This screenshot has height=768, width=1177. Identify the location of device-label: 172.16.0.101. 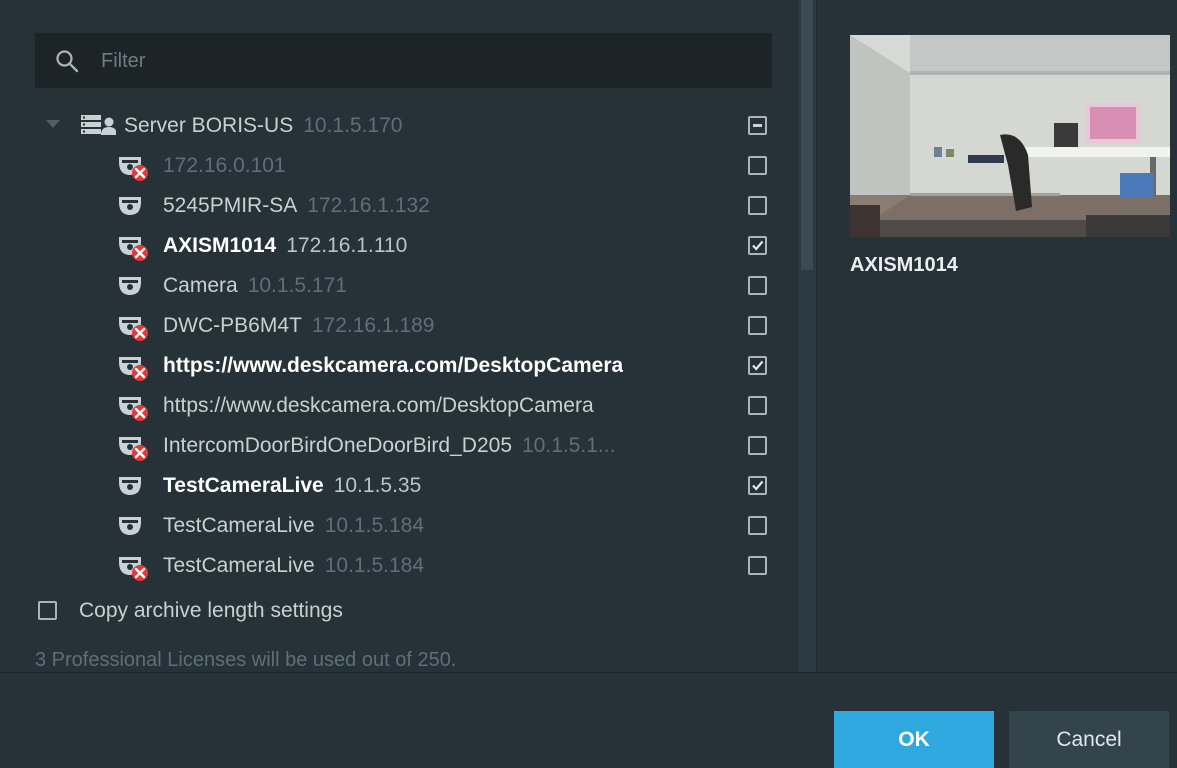
(224, 166).